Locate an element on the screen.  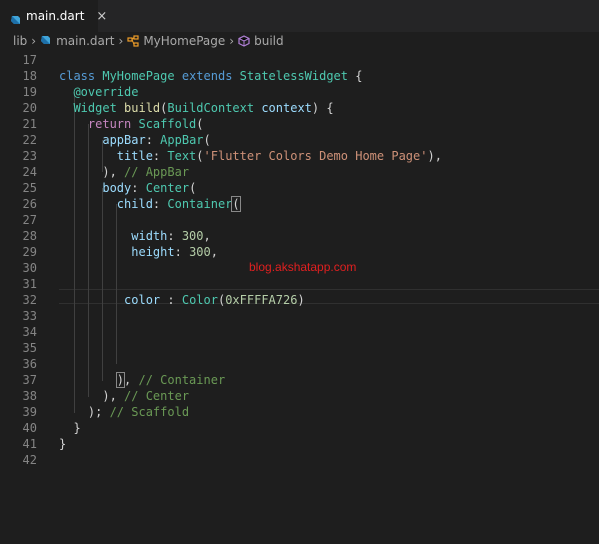
tab-bar: main.dart × is located at coordinates (299, 16).